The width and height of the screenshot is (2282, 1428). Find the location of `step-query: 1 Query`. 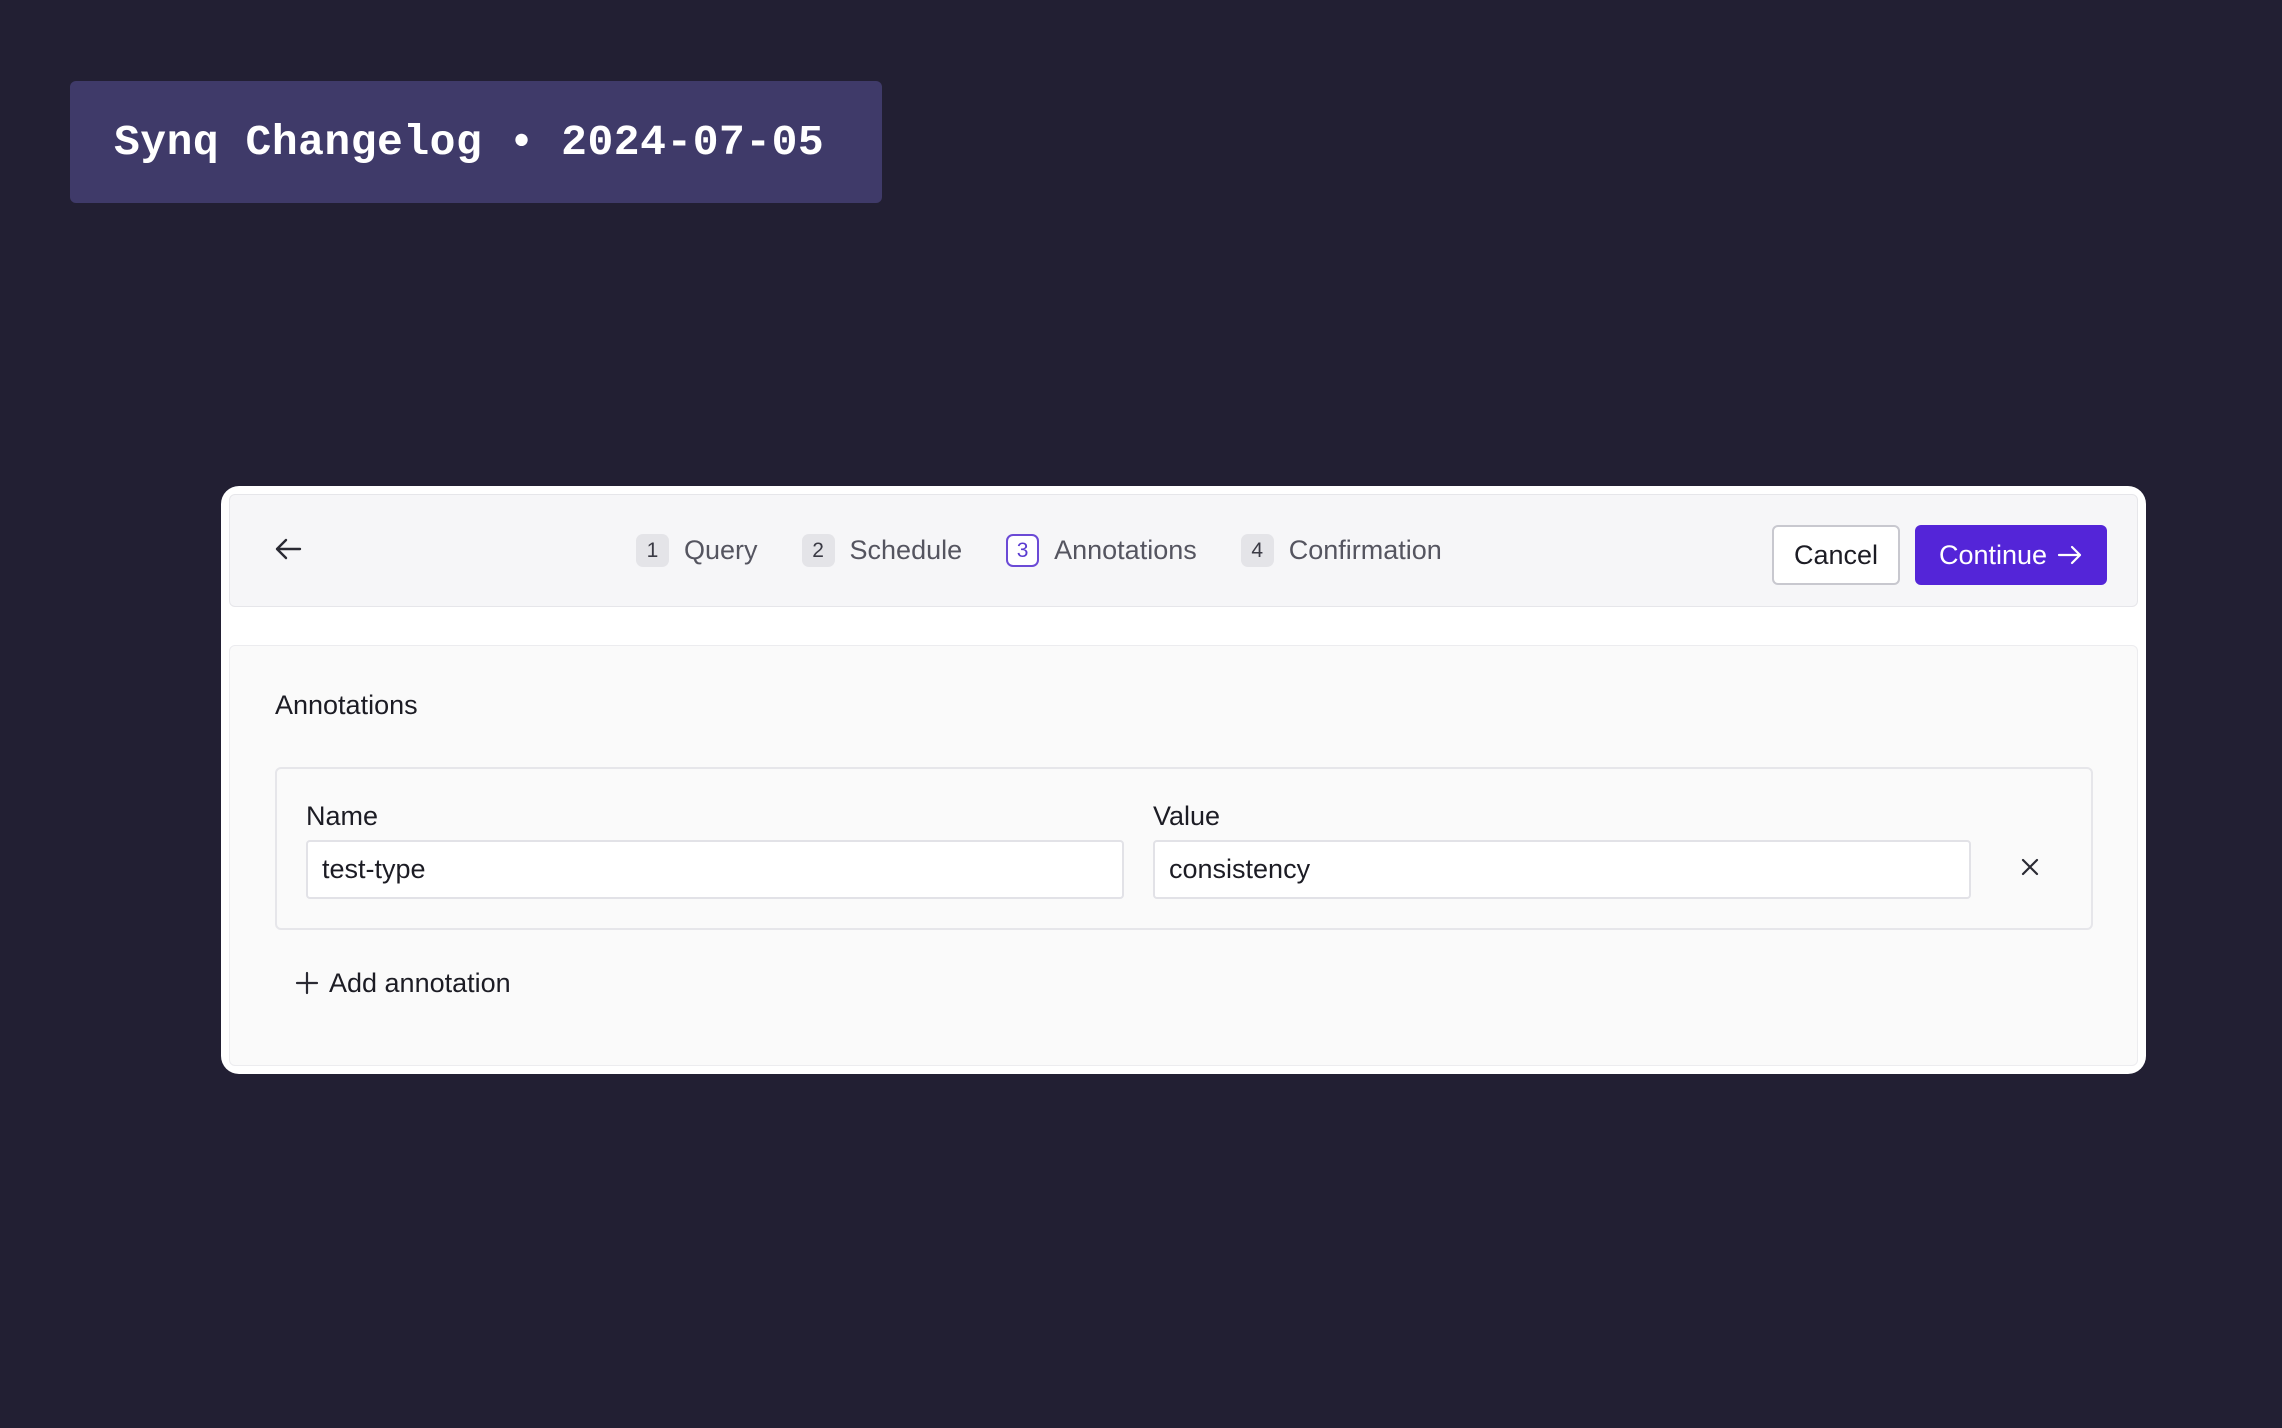

step-query: 1 Query is located at coordinates (697, 550).